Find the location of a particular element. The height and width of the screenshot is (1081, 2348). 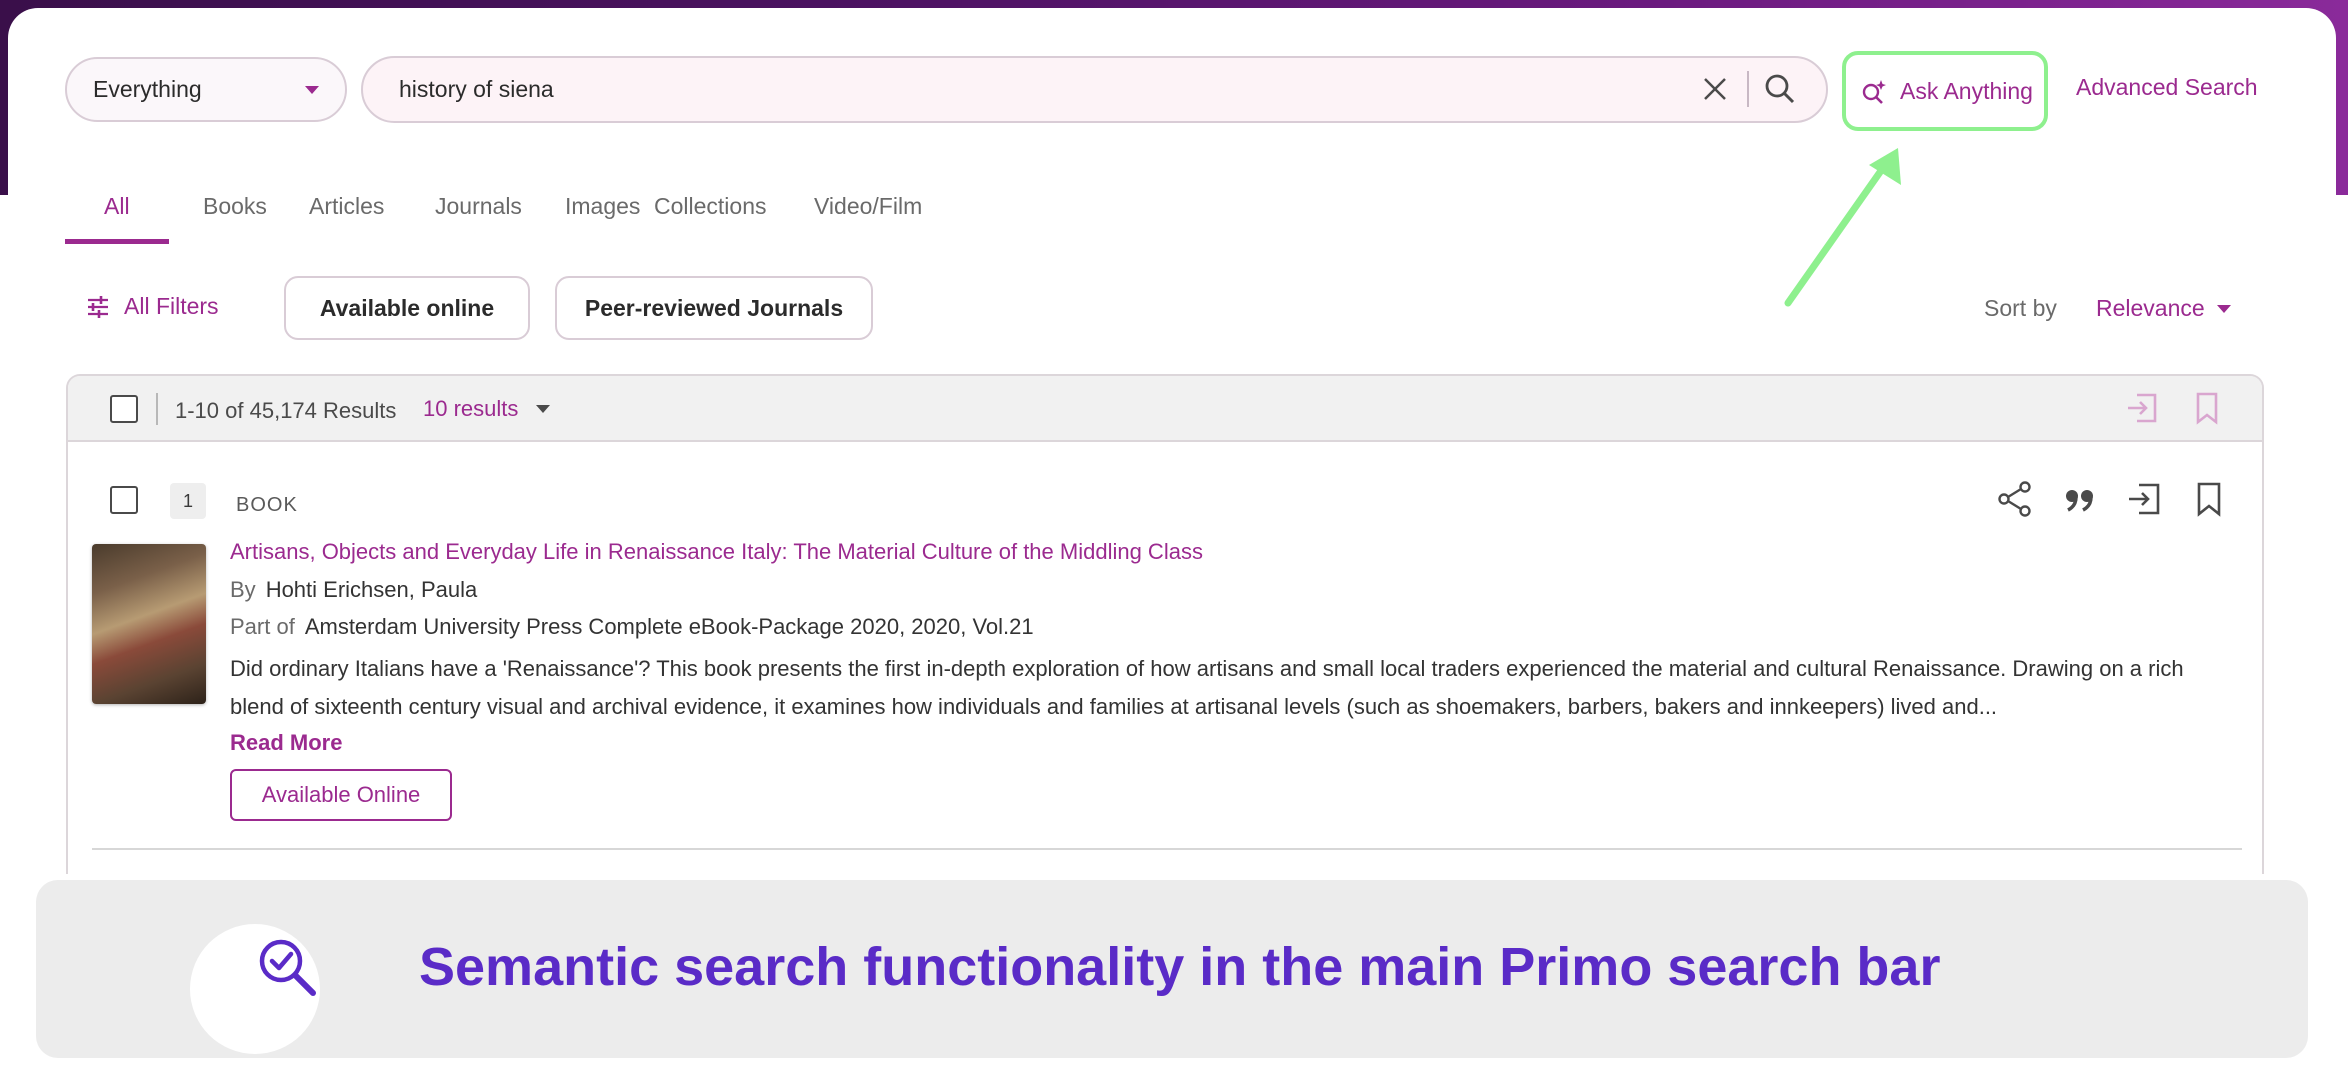

tab-all: All is located at coordinates (117, 218).